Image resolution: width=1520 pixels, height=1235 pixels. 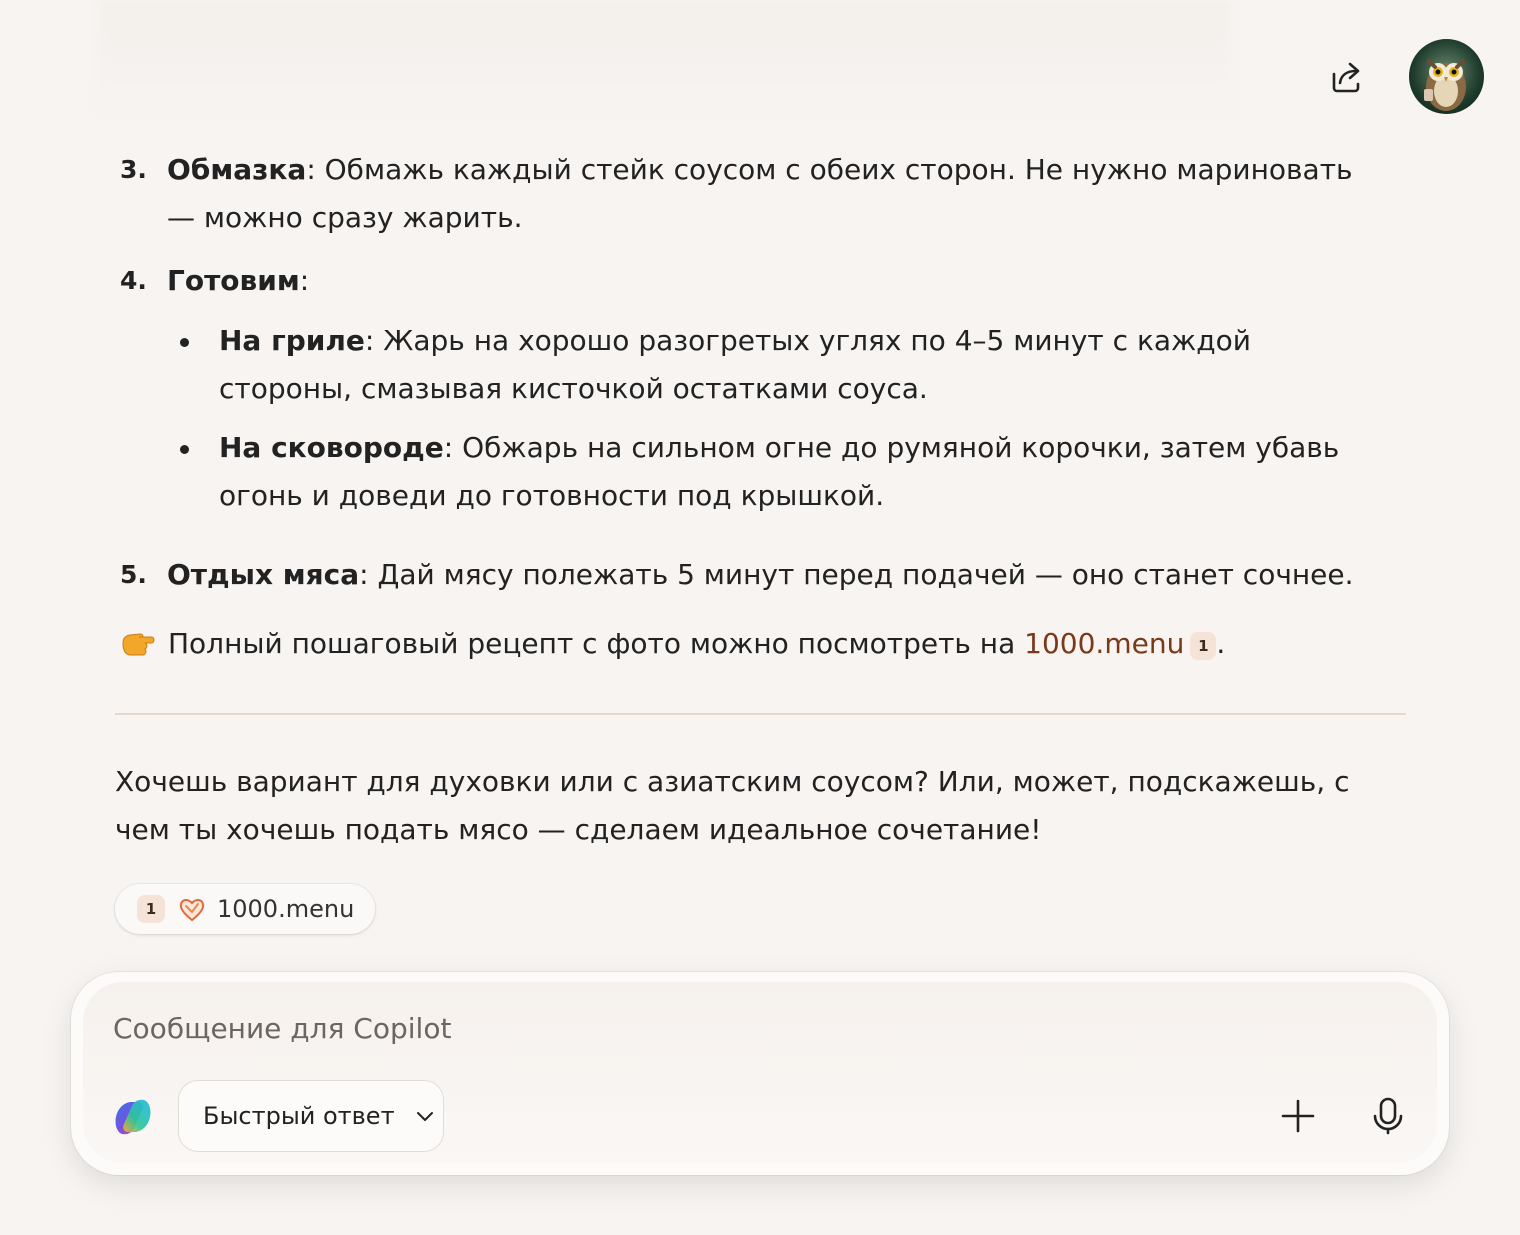 I want to click on avatar, so click(x=1446, y=76).